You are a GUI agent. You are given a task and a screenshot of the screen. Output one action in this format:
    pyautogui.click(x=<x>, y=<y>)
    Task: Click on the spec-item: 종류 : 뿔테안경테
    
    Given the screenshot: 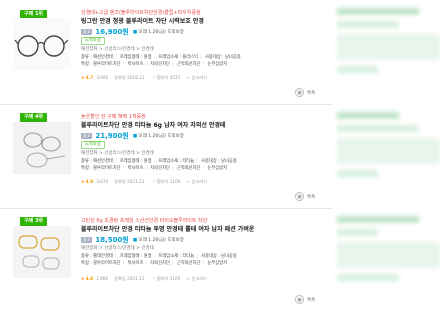 What is the action you would take?
    pyautogui.click(x=97, y=256)
    